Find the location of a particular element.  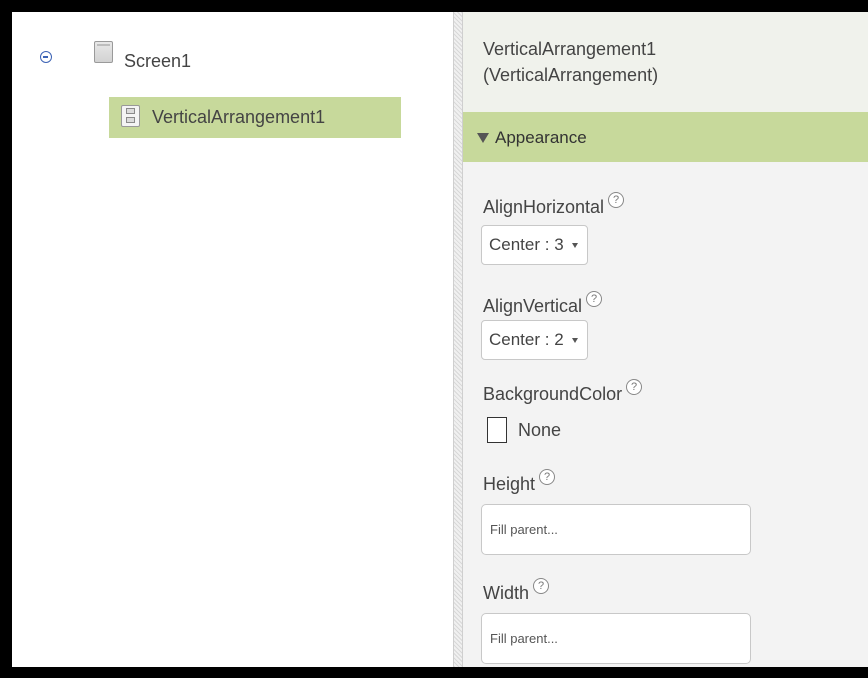

align-vertical-value: Center : 2 is located at coordinates (526, 339).